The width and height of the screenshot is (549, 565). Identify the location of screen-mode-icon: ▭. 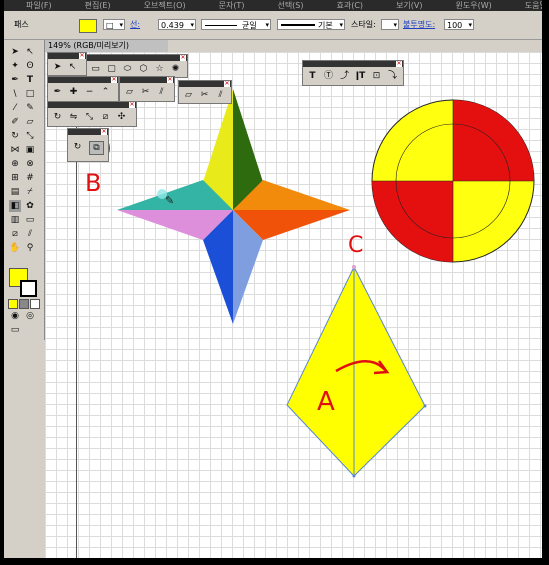
(15, 330).